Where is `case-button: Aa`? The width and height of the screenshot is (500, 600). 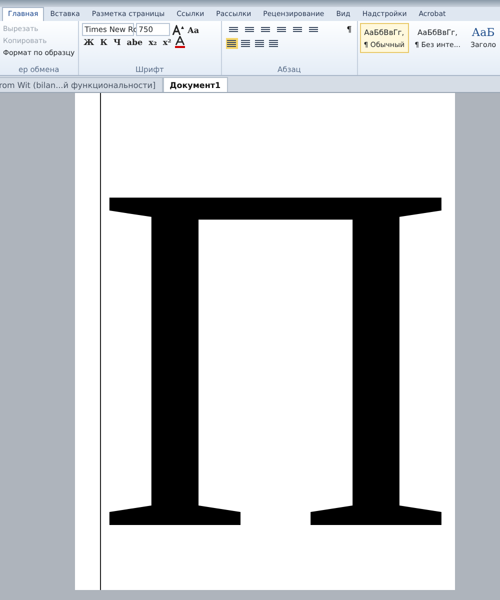 case-button: Aa is located at coordinates (194, 30).